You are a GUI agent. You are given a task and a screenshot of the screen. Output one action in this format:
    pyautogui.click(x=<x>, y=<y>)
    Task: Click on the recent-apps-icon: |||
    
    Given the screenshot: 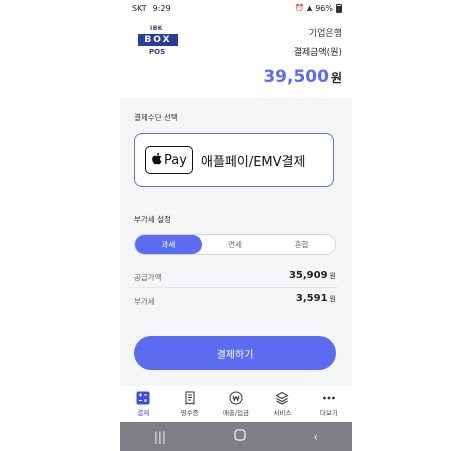 What is the action you would take?
    pyautogui.click(x=160, y=437)
    